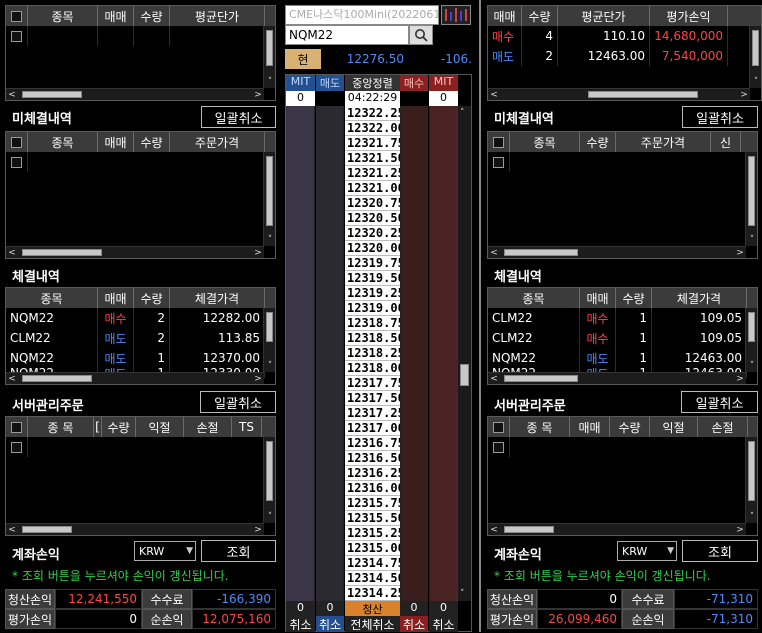  Describe the element at coordinates (372, 83) in the screenshot. I see `header-center-align: 중앙정렬` at that location.